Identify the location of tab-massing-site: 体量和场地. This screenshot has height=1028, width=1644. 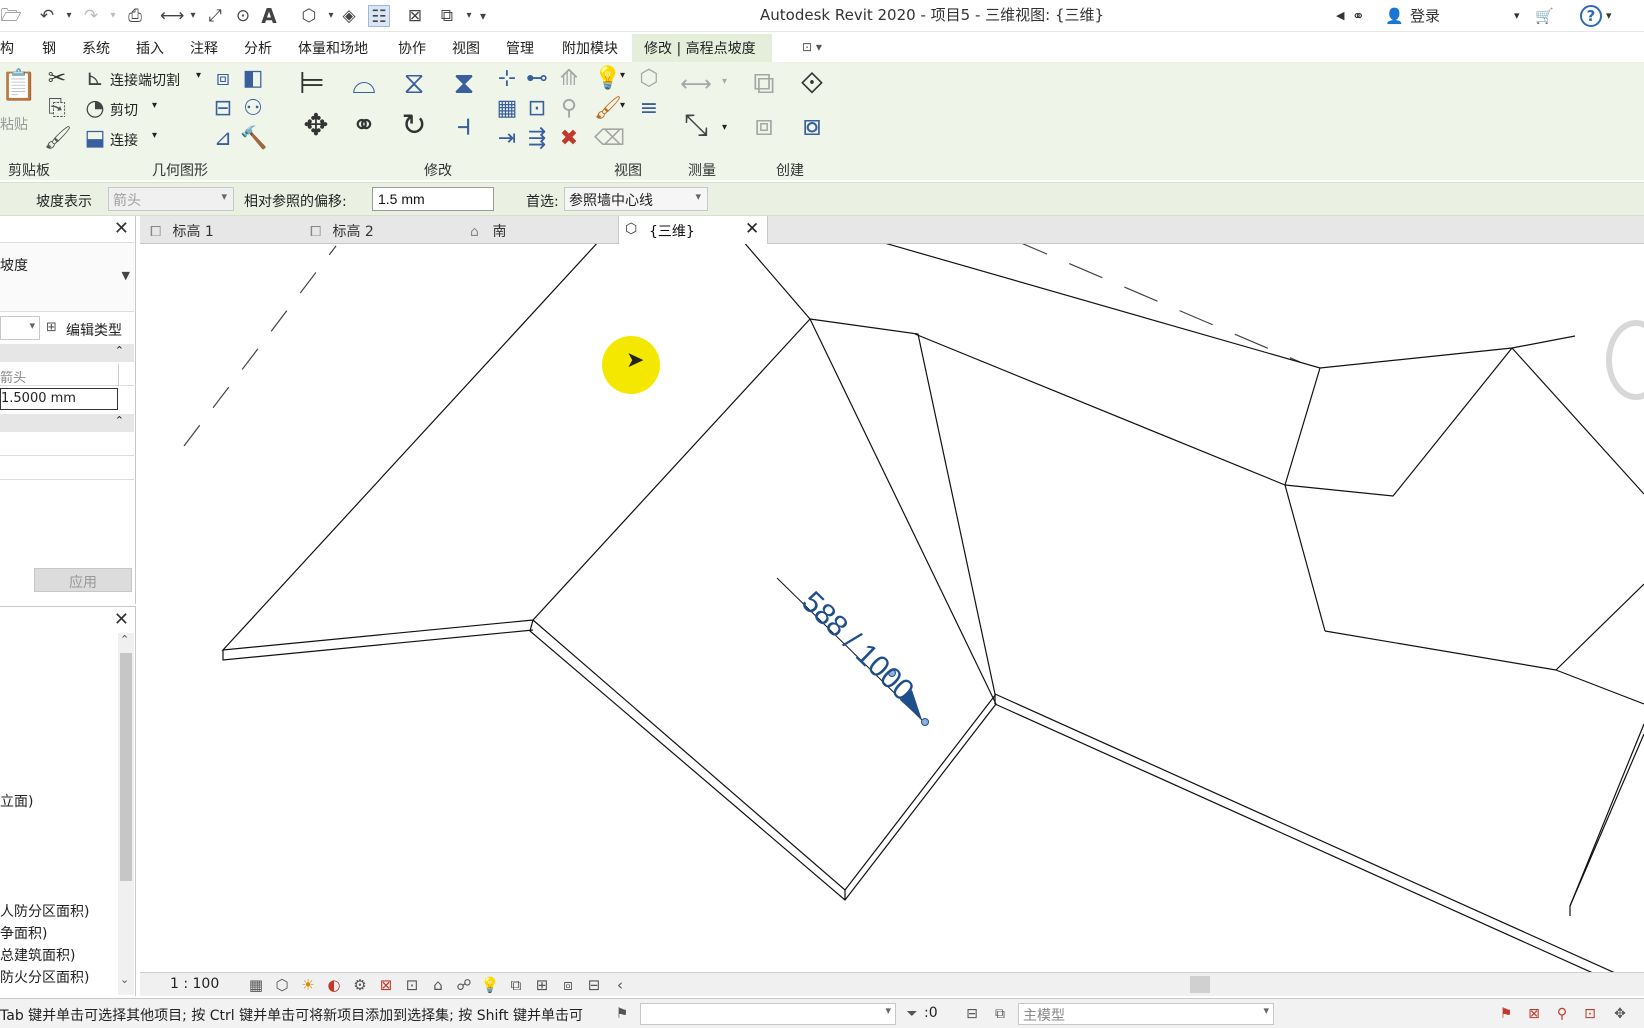
(333, 48).